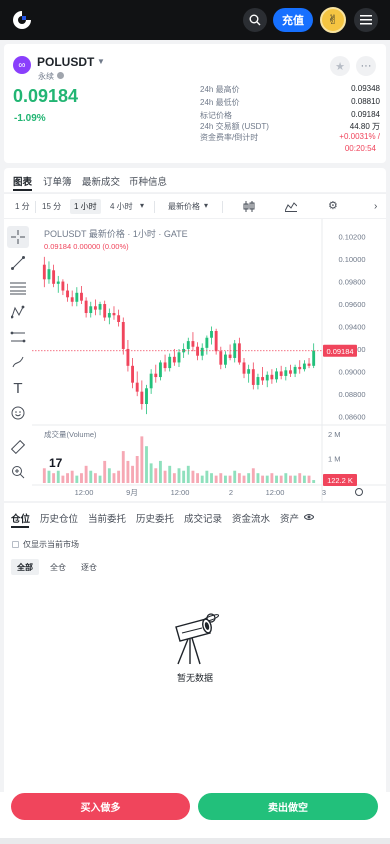 Image resolution: width=390 pixels, height=844 pixels. I want to click on symbol-name: POLUSDT, so click(65, 62).